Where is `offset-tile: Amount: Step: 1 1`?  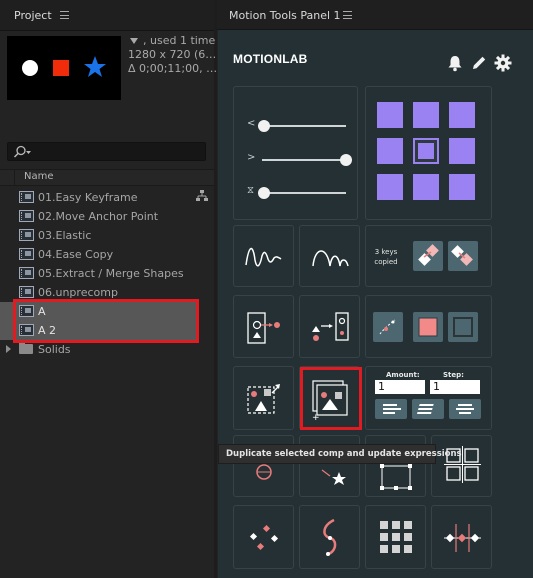 offset-tile: Amount: Step: 1 1 is located at coordinates (428, 398).